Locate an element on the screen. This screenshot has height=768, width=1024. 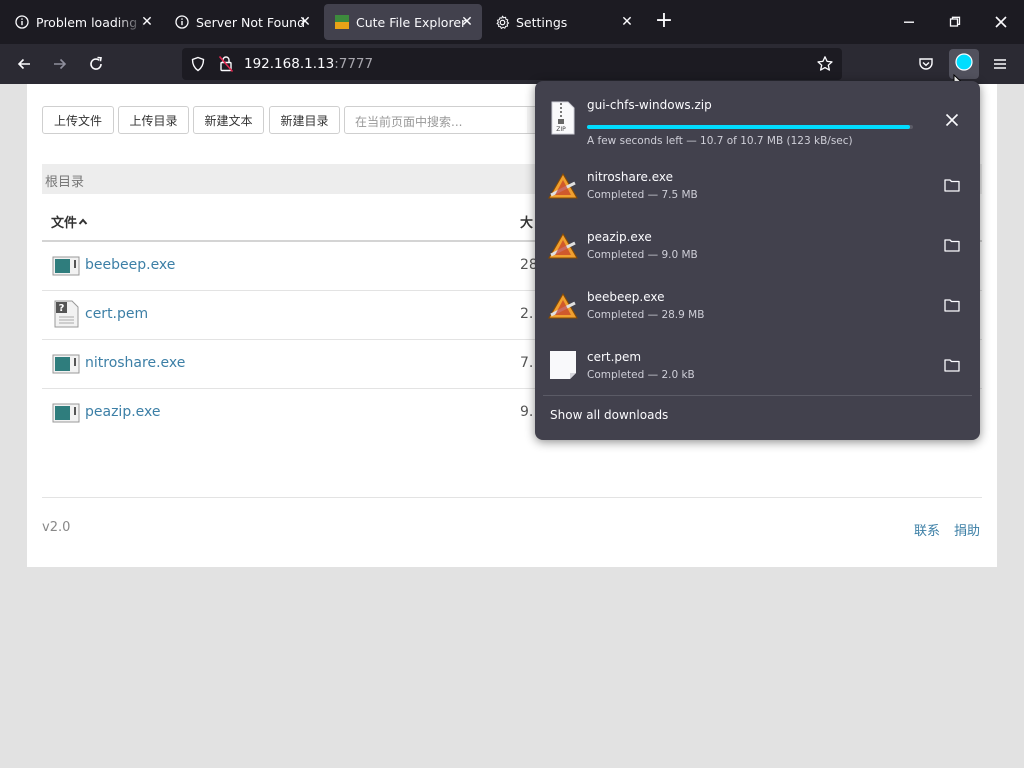
pocket-icon is located at coordinates (926, 64).